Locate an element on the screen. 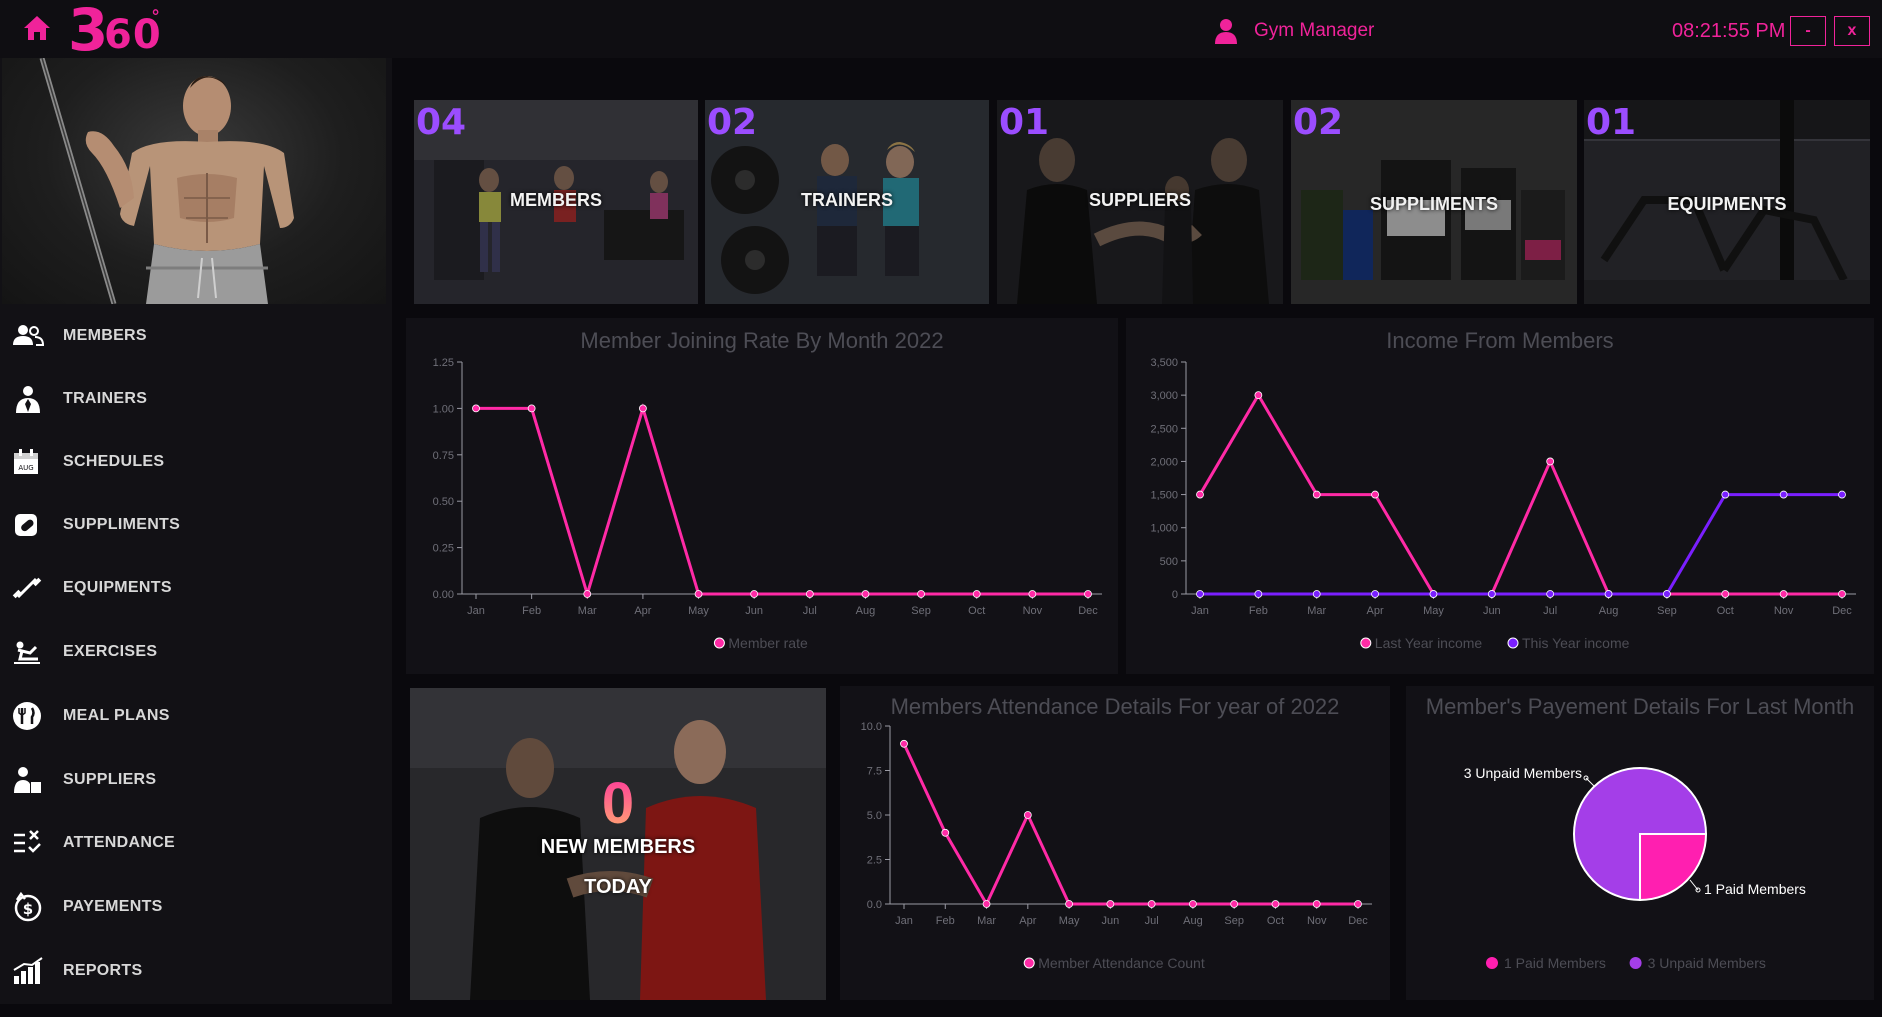 The height and width of the screenshot is (1017, 1882). minimize-button: - is located at coordinates (1808, 31).